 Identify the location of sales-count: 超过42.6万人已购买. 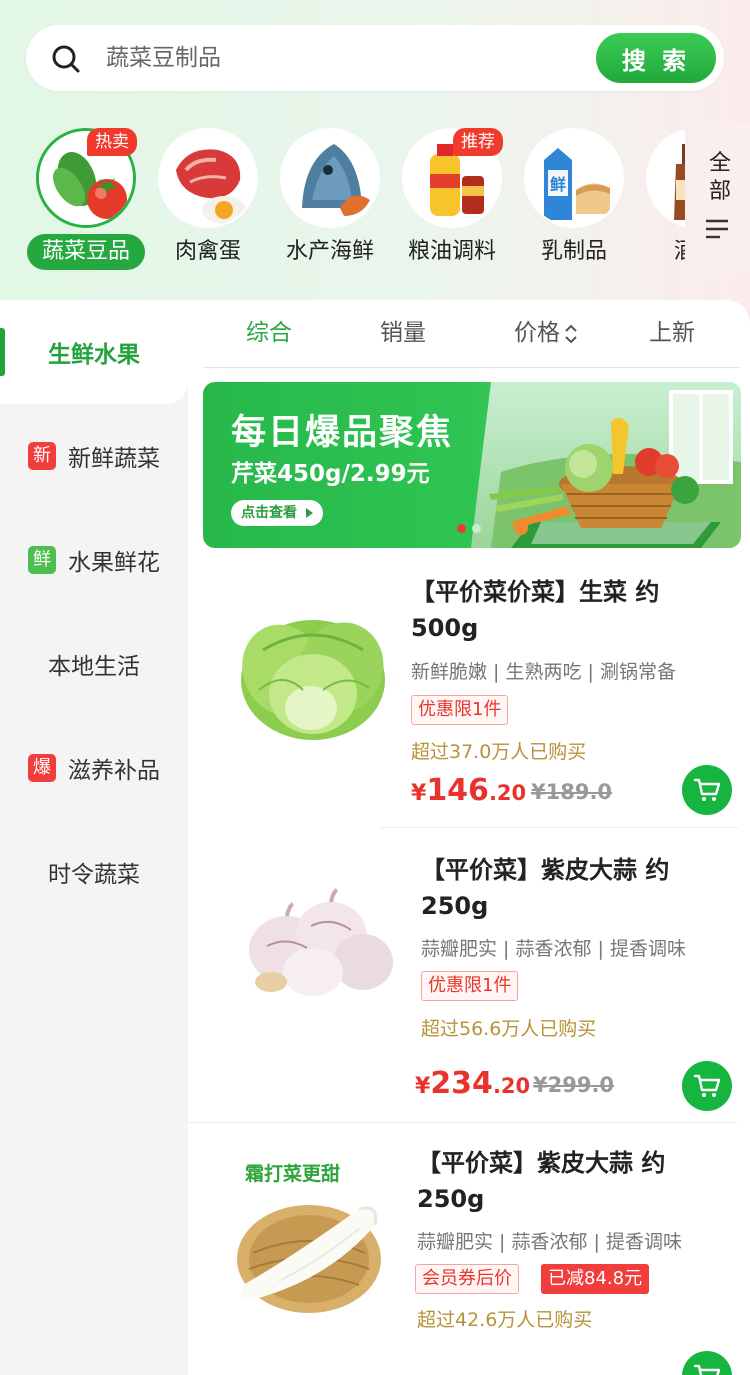
(505, 1320).